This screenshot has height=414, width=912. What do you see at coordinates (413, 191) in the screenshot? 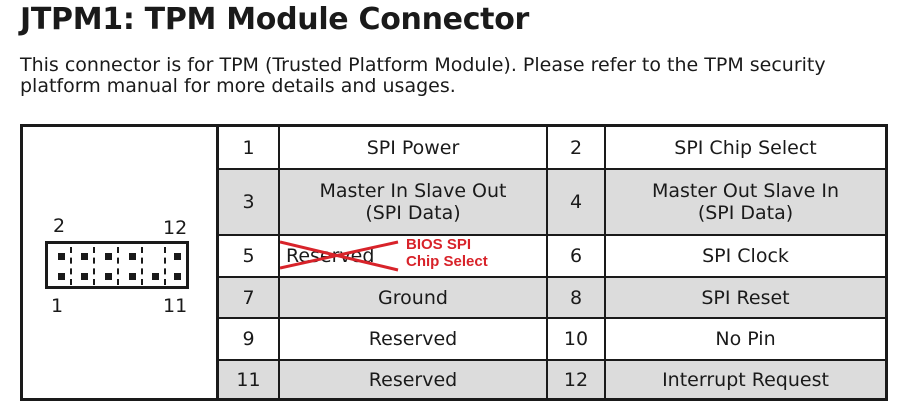
I see `pin-signal-line: Master In Slave Out` at bounding box center [413, 191].